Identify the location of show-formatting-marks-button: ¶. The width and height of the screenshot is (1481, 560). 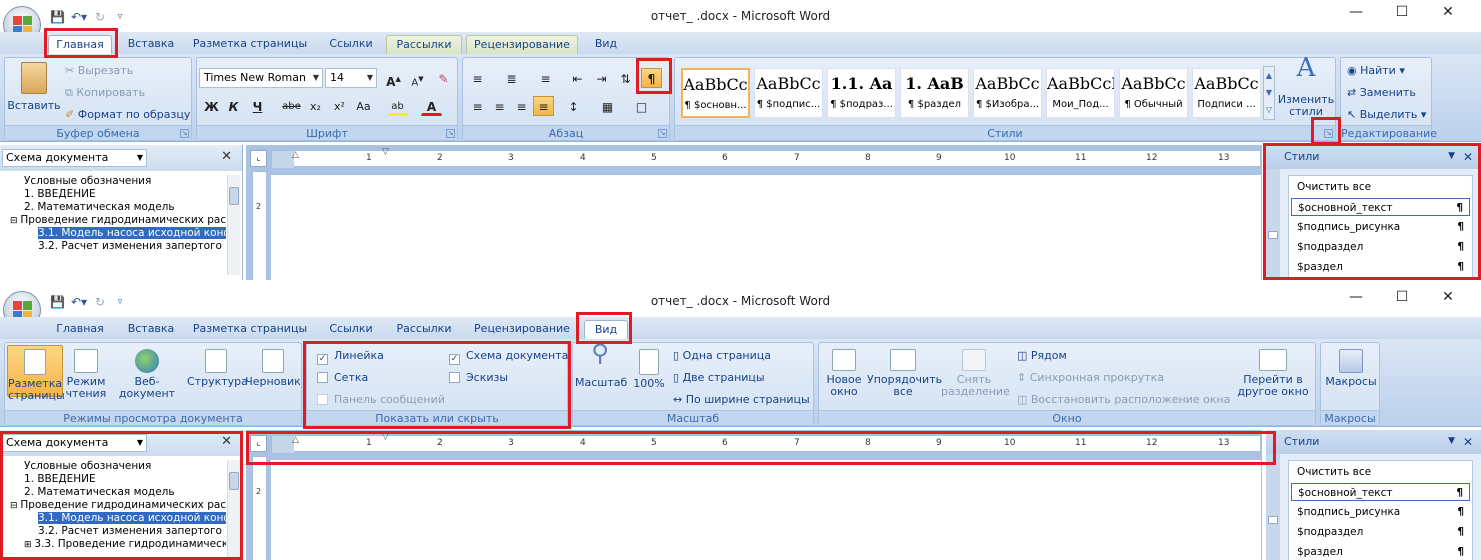
(651, 78).